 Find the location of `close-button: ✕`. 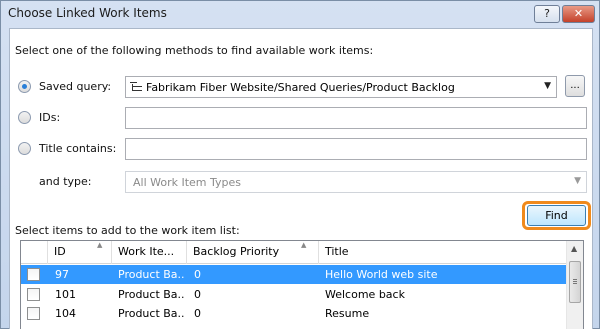

close-button: ✕ is located at coordinates (578, 14).